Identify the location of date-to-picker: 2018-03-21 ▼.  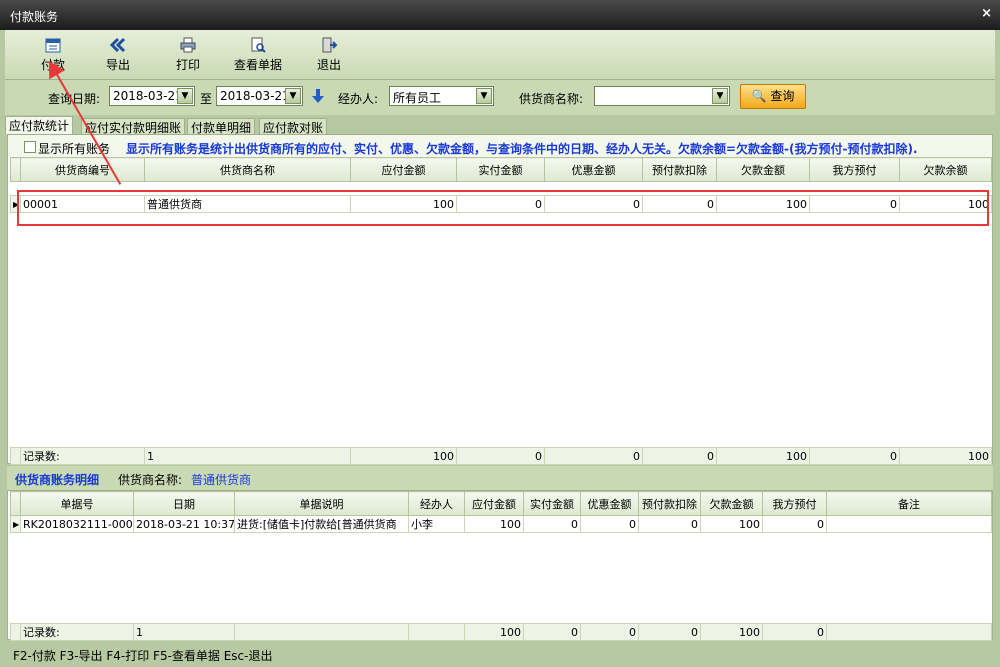
(259, 96).